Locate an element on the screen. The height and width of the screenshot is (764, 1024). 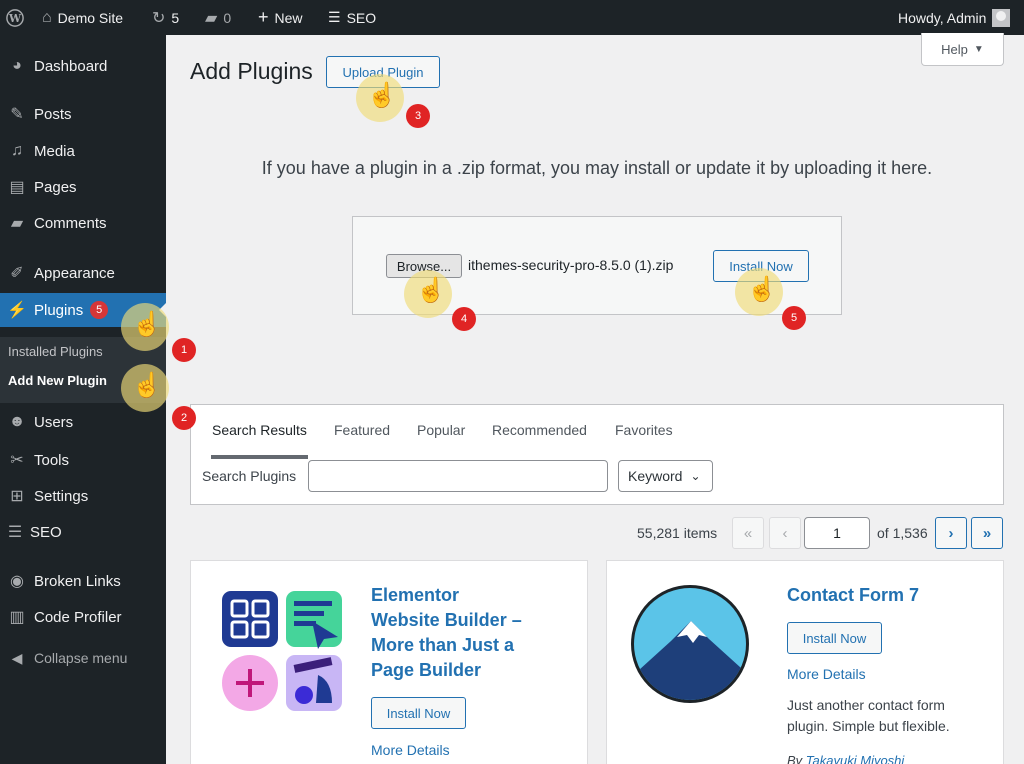
svg-text: W is located at coordinates (15, 18).